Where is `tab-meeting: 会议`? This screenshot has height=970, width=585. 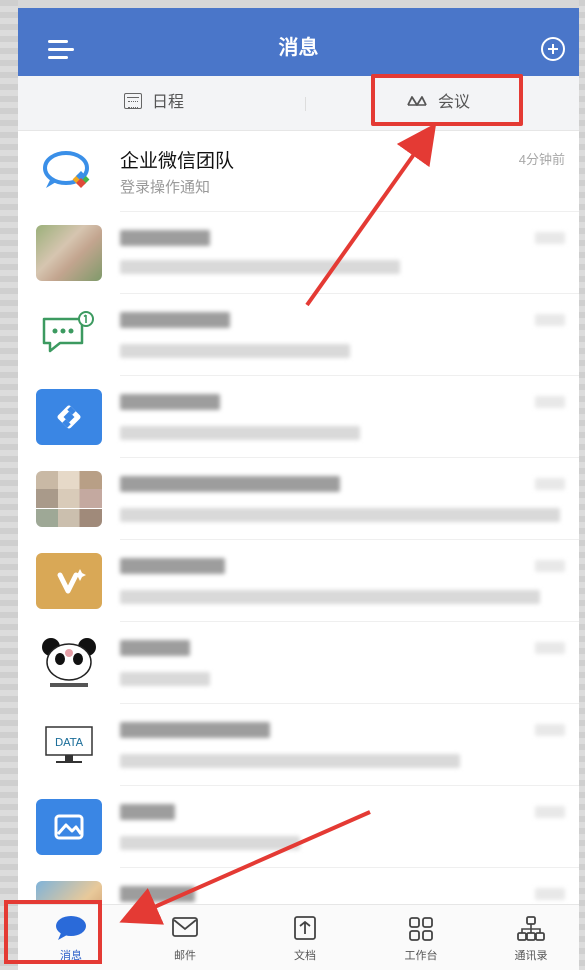 tab-meeting: 会议 is located at coordinates (438, 103).